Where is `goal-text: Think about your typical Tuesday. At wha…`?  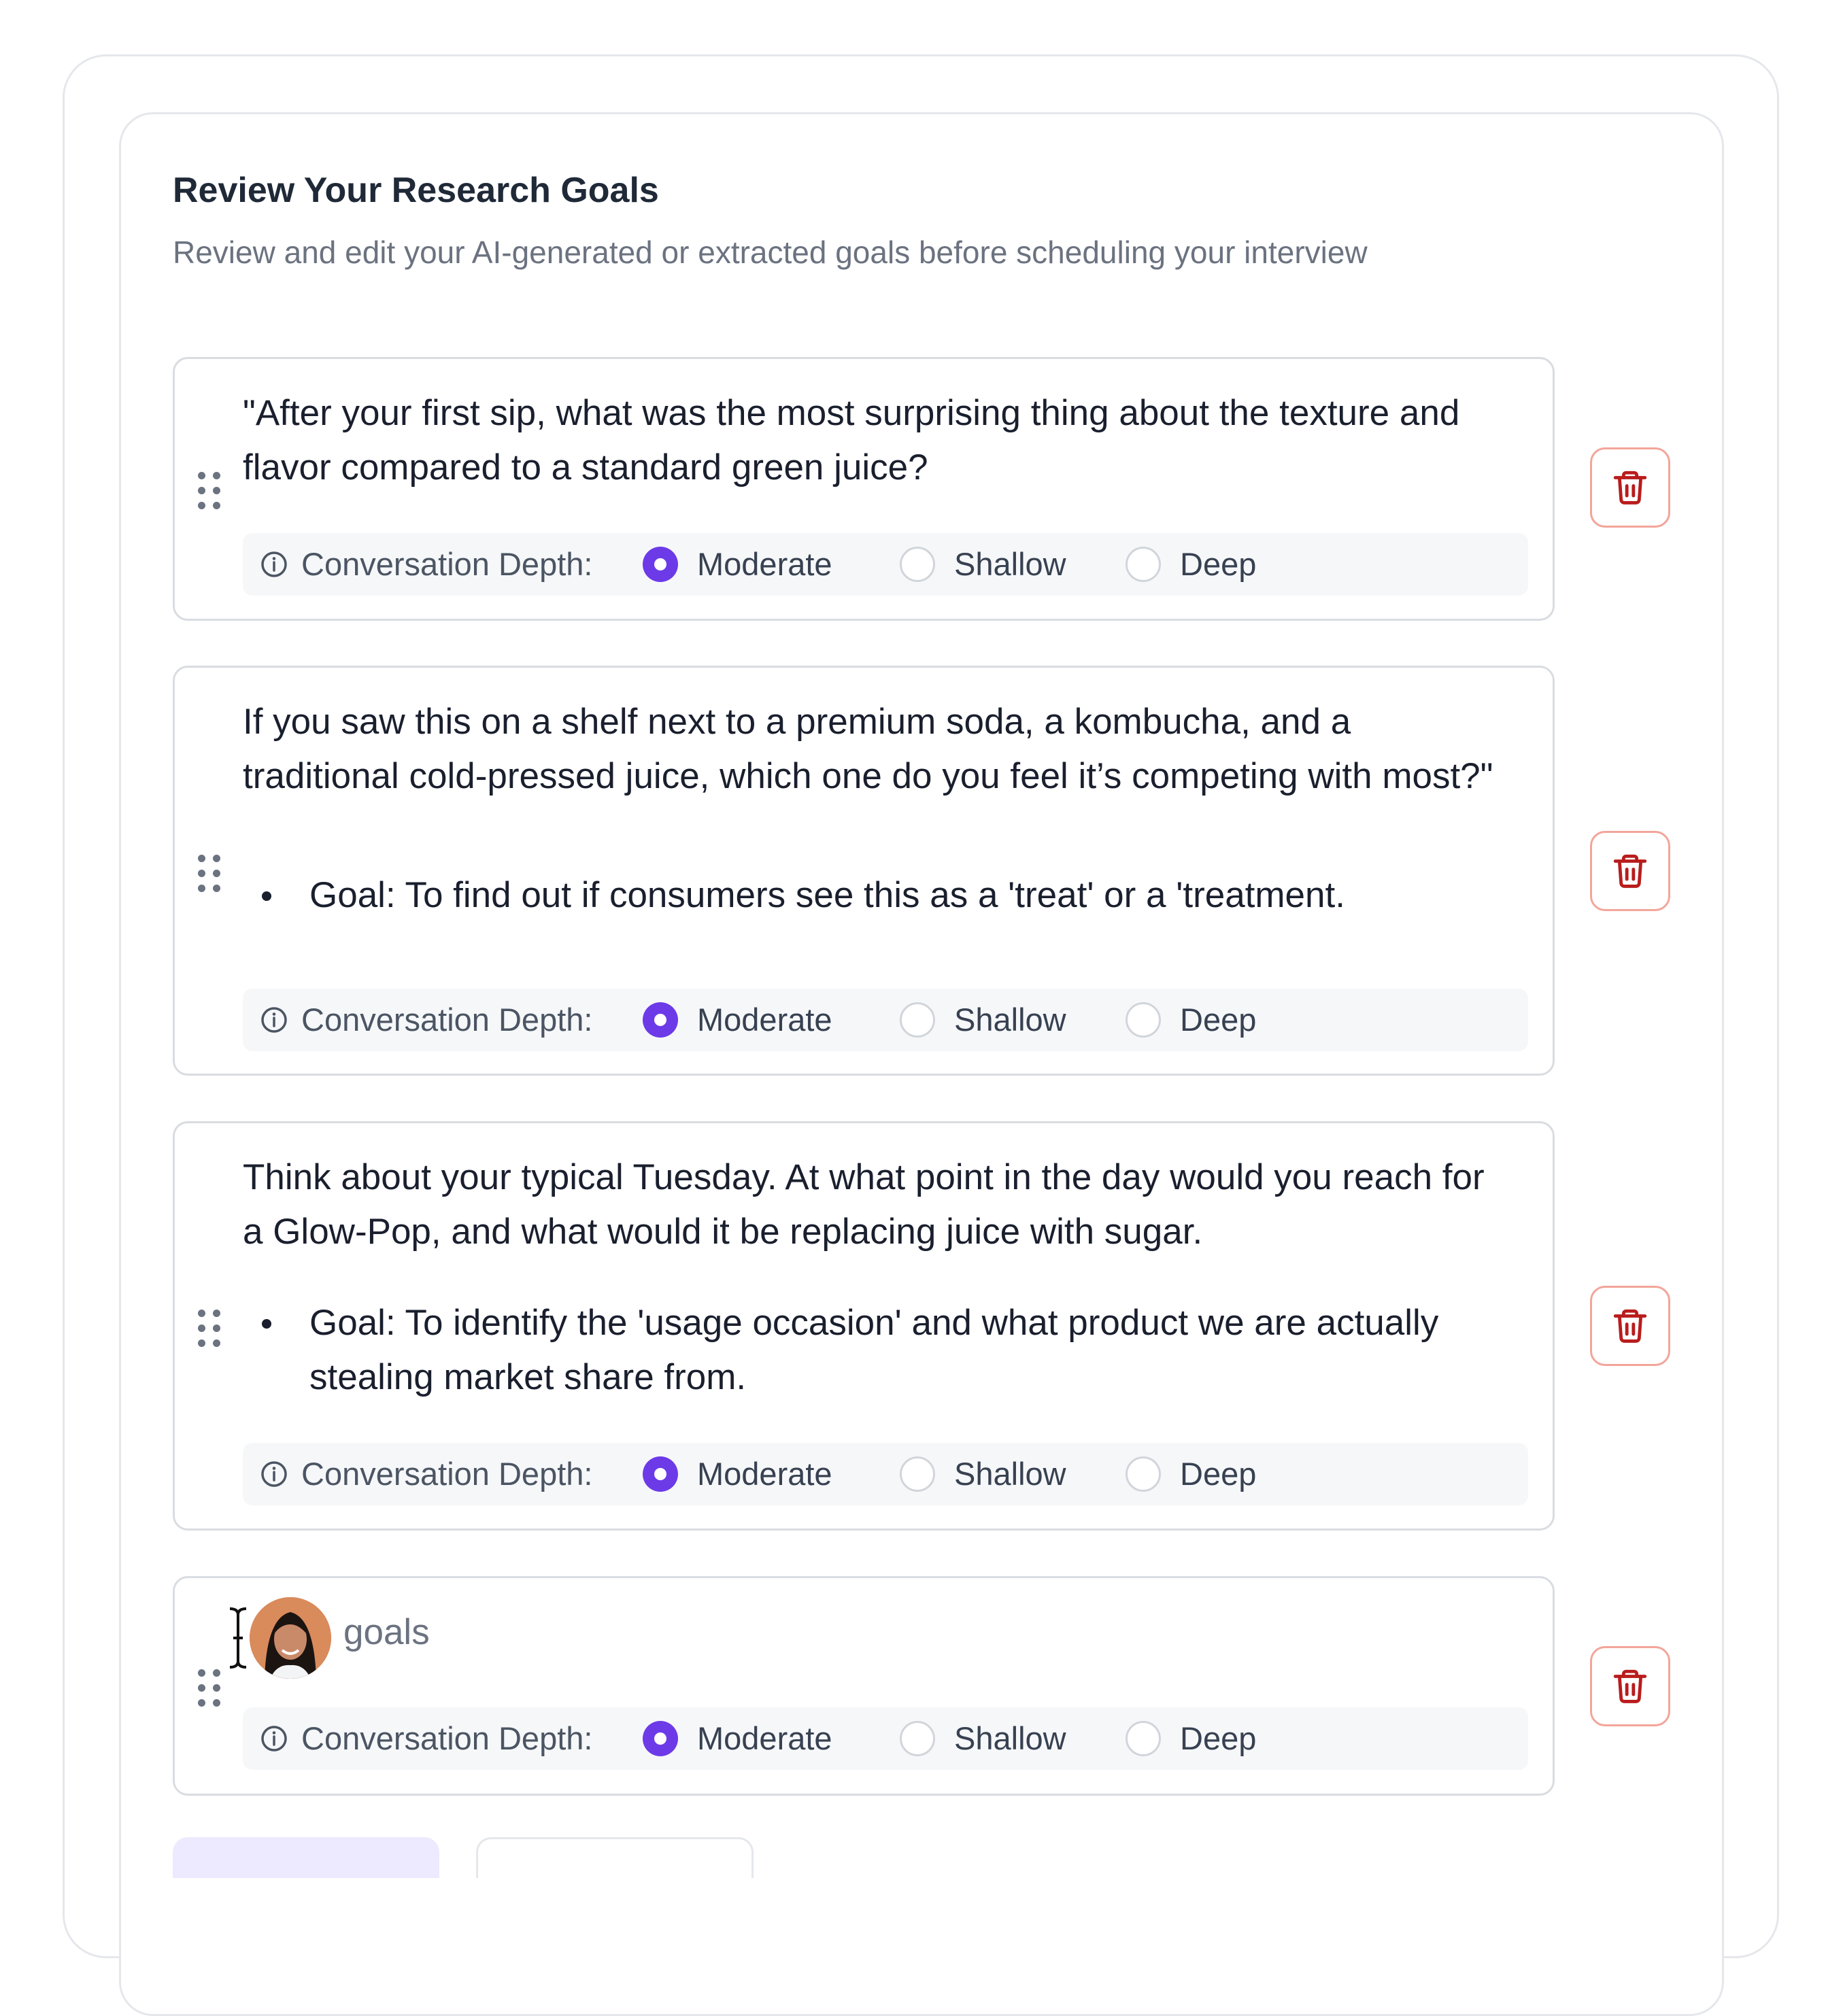 goal-text: Think about your typical Tuesday. At wha… is located at coordinates (877, 1204).